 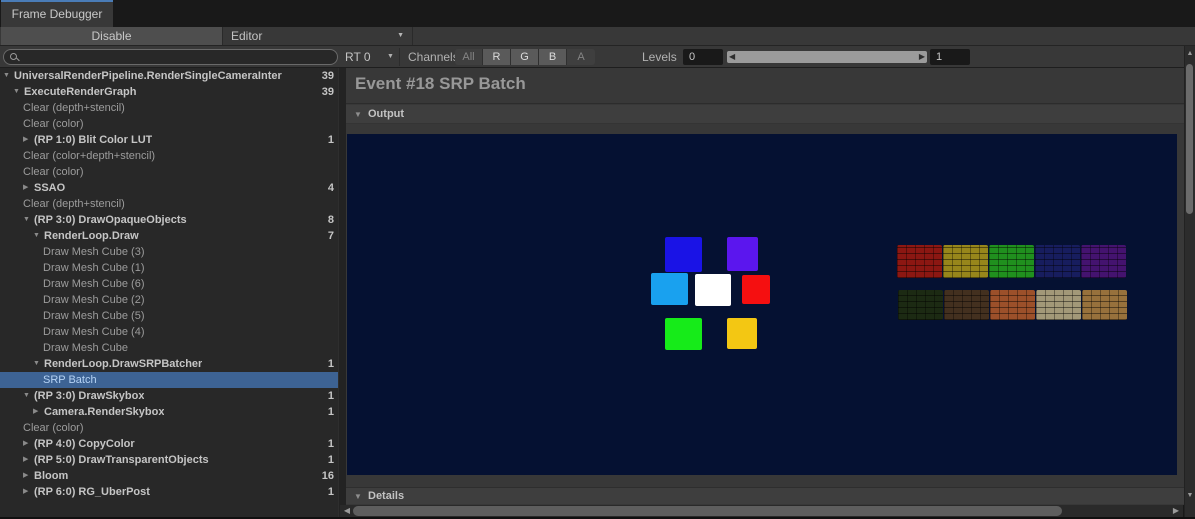 I want to click on tree-row: ▼ (RP 3:0) DrawSkybox 1, so click(x=169, y=396).